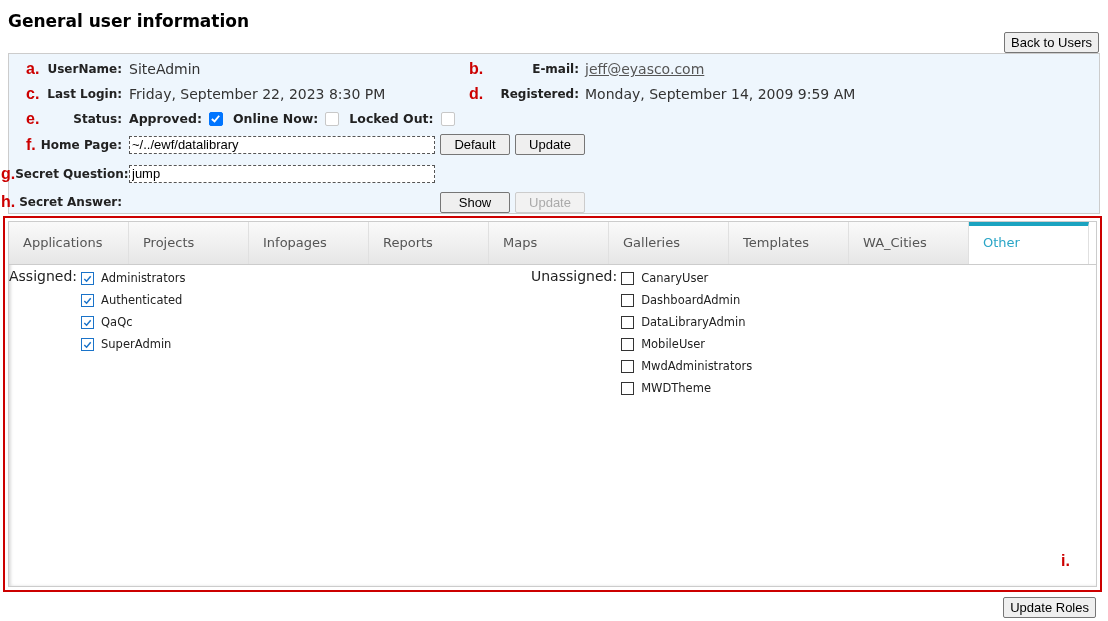 Image resolution: width=1108 pixels, height=621 pixels. I want to click on tab: Infopages, so click(309, 243).